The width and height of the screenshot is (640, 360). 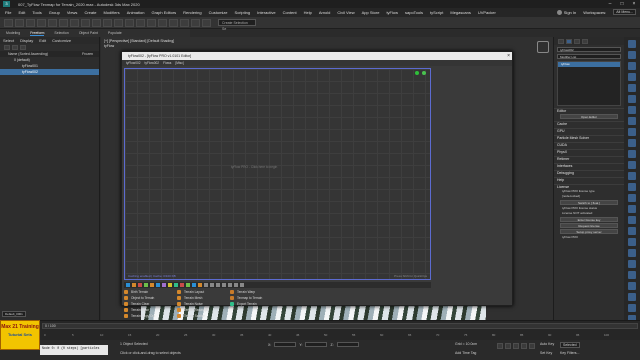 What do you see at coordinates (589, 172) in the screenshot?
I see `rollout-debugging: Debugging` at bounding box center [589, 172].